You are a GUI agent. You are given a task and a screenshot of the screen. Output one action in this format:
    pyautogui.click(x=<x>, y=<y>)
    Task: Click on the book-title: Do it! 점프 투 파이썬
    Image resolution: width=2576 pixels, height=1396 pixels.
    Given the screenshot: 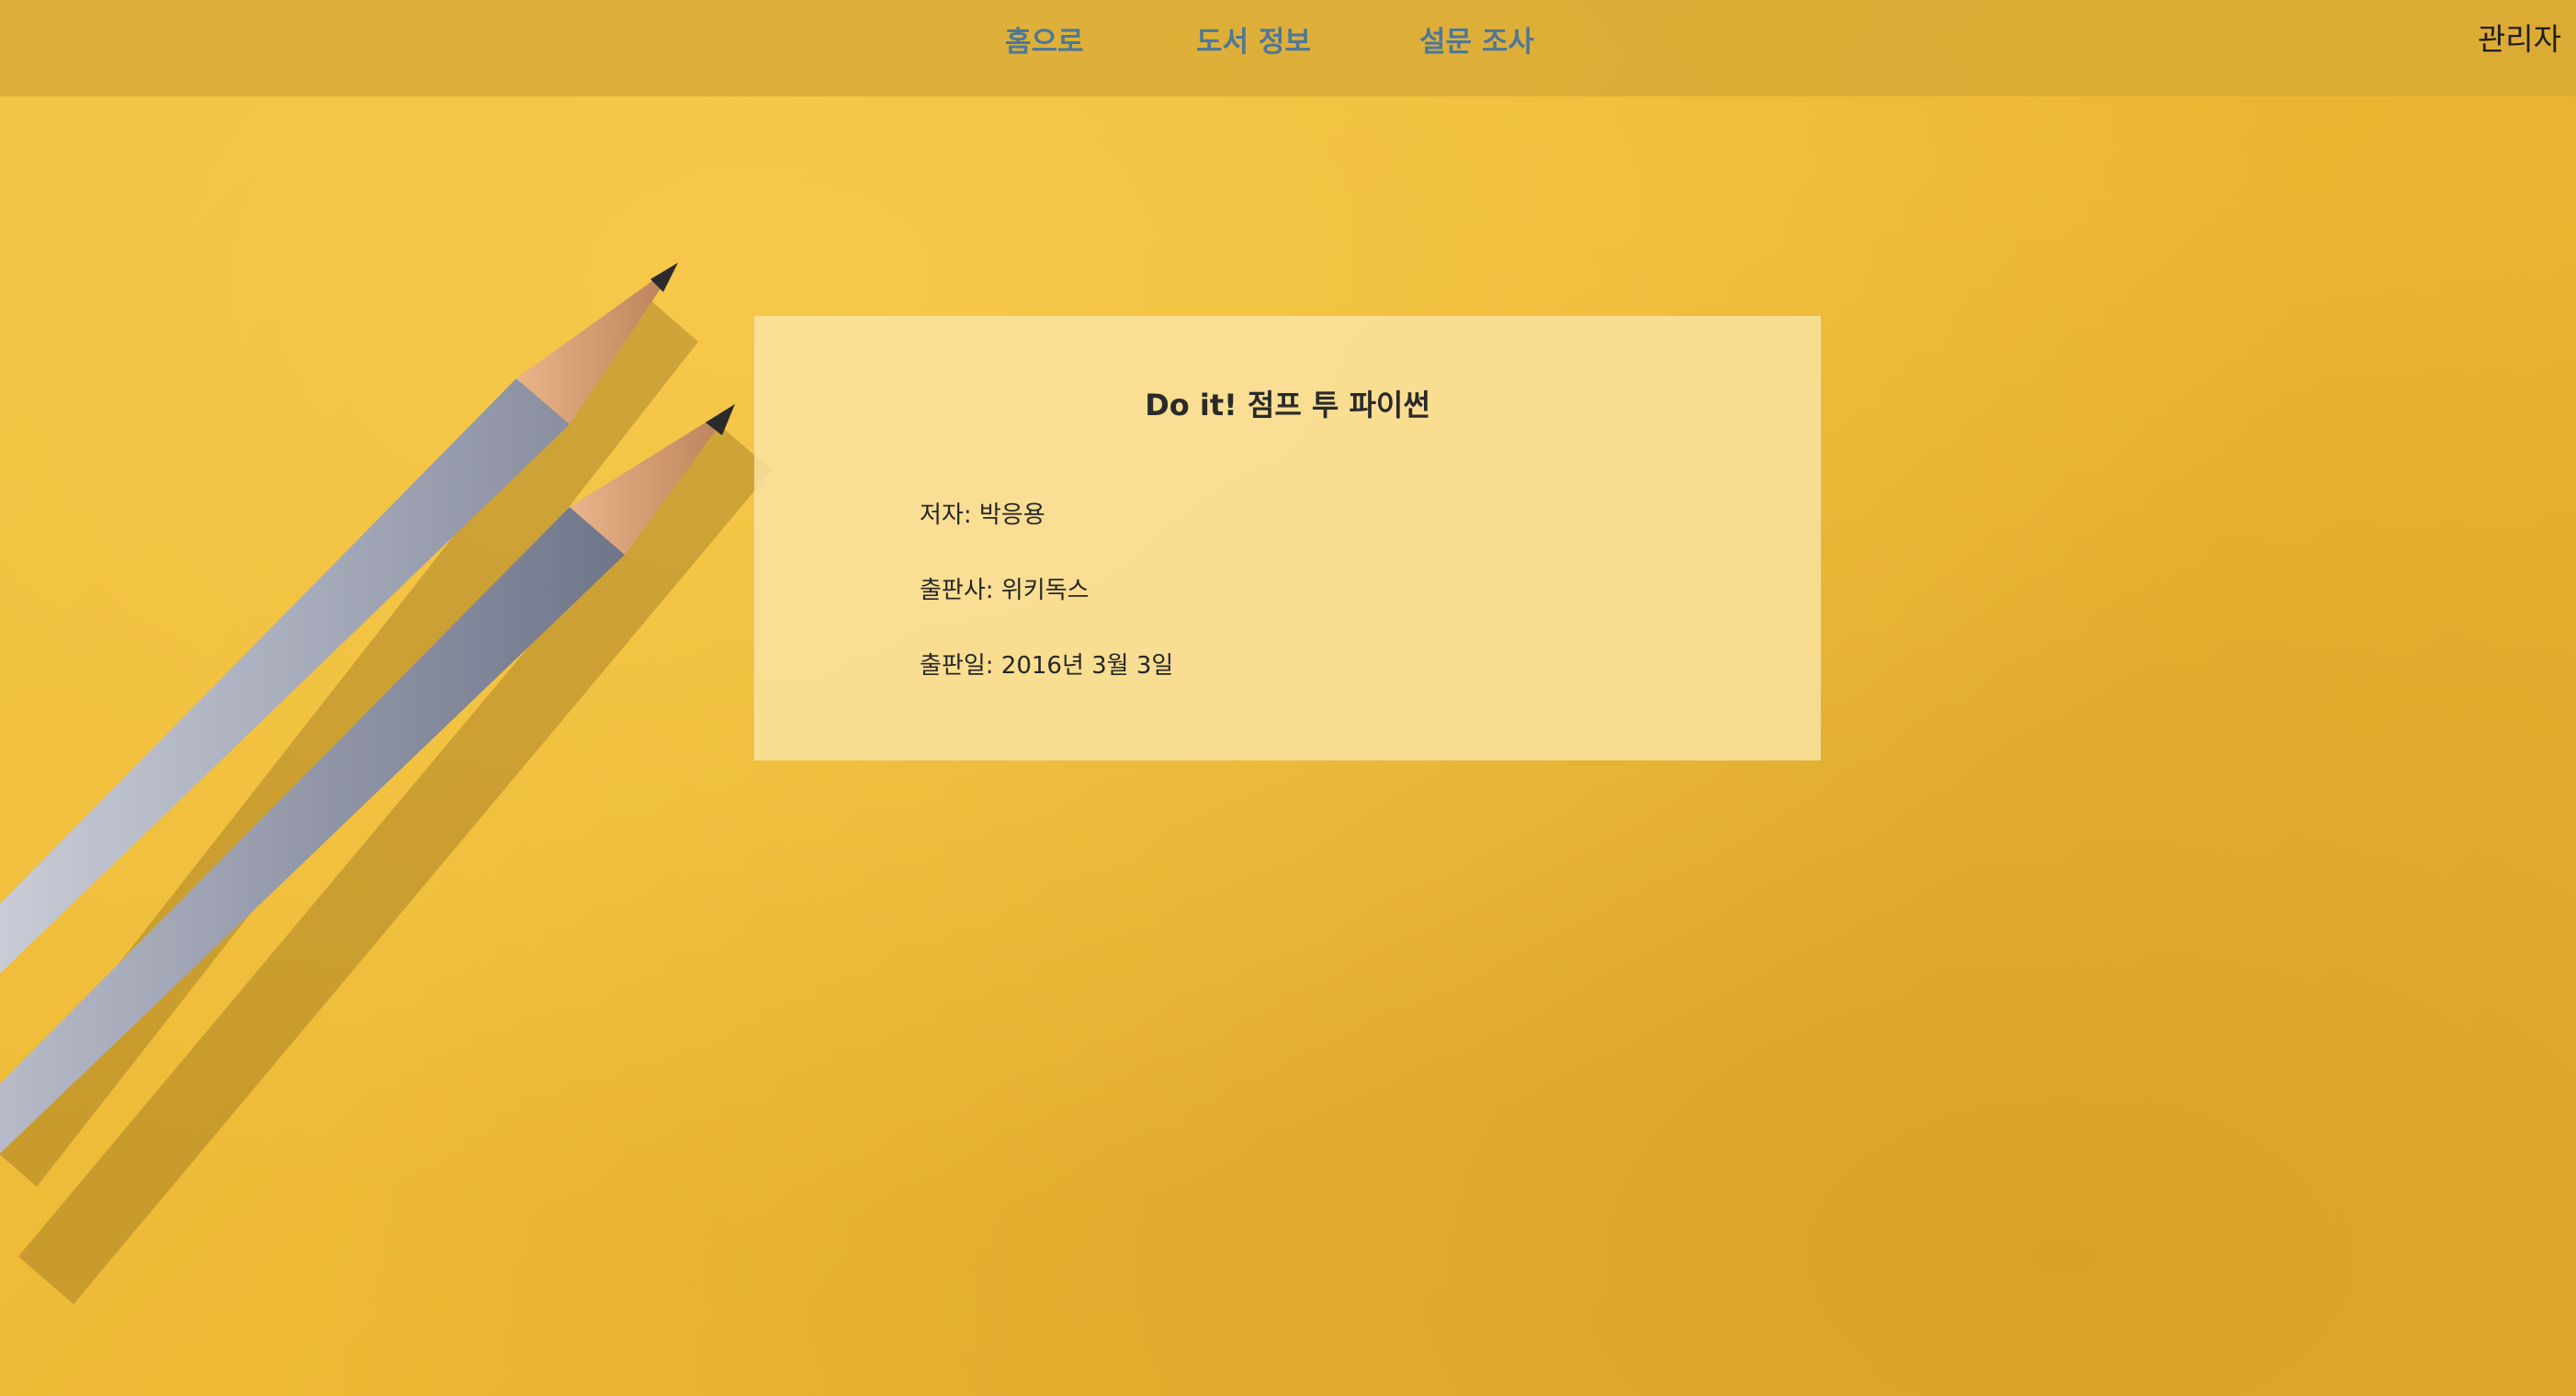 What is the action you would take?
    pyautogui.click(x=1287, y=405)
    